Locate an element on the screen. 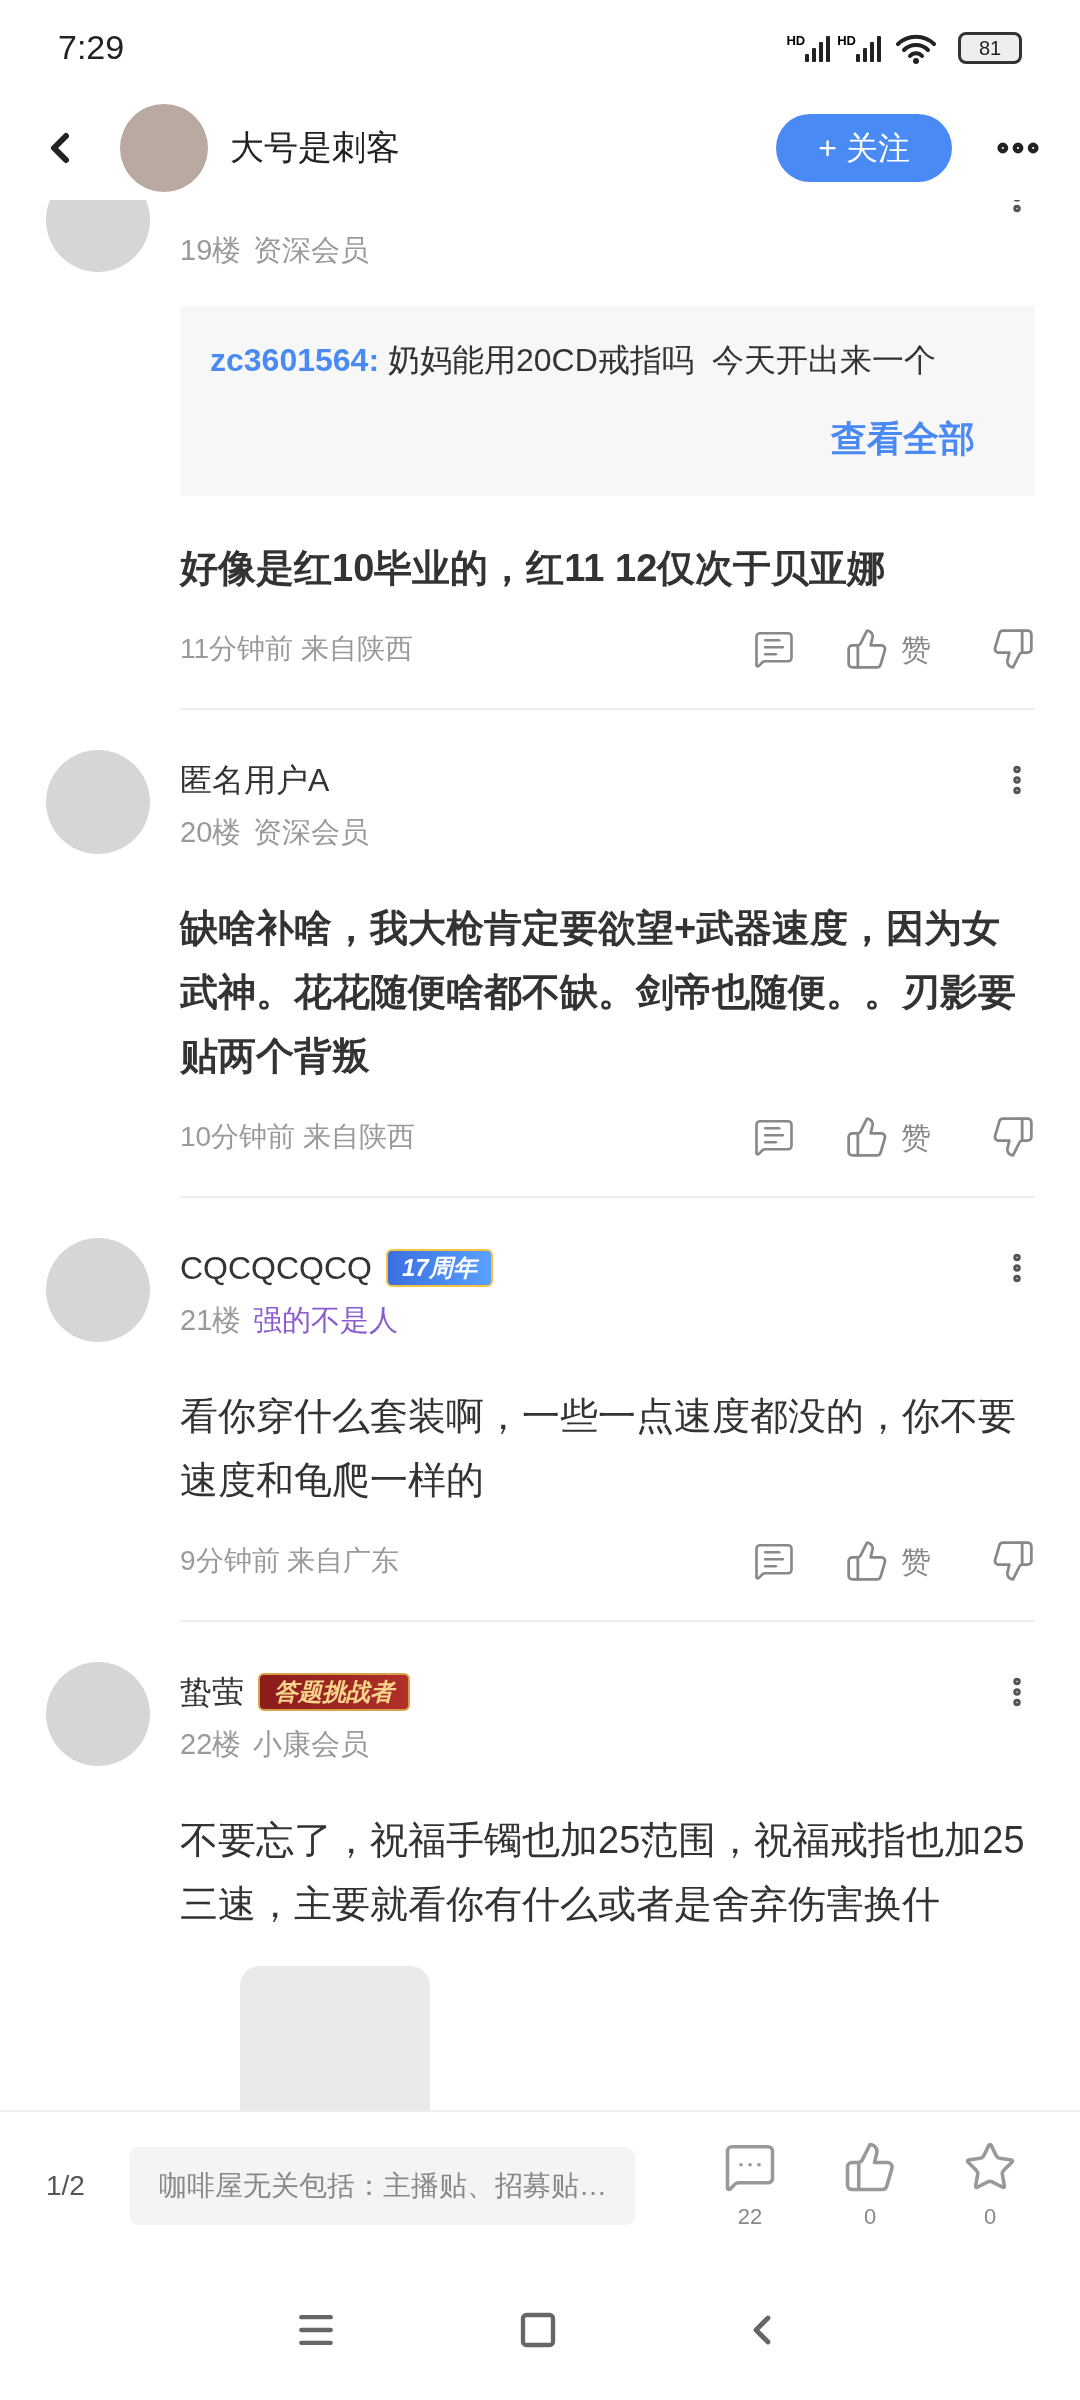 The height and width of the screenshot is (2400, 1080). header-username: 大号是刺客 is located at coordinates (315, 147).